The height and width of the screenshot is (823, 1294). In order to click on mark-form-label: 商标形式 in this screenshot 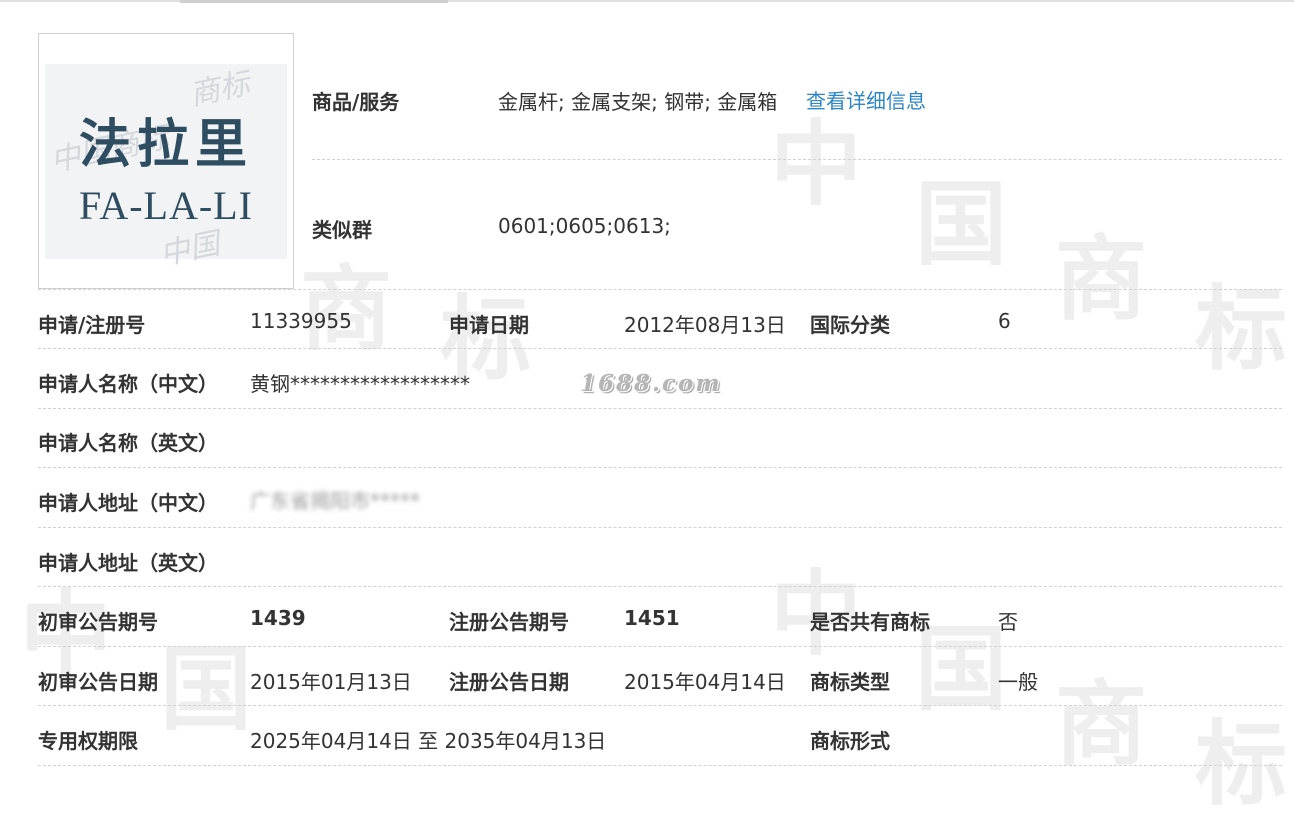, I will do `click(850, 741)`.